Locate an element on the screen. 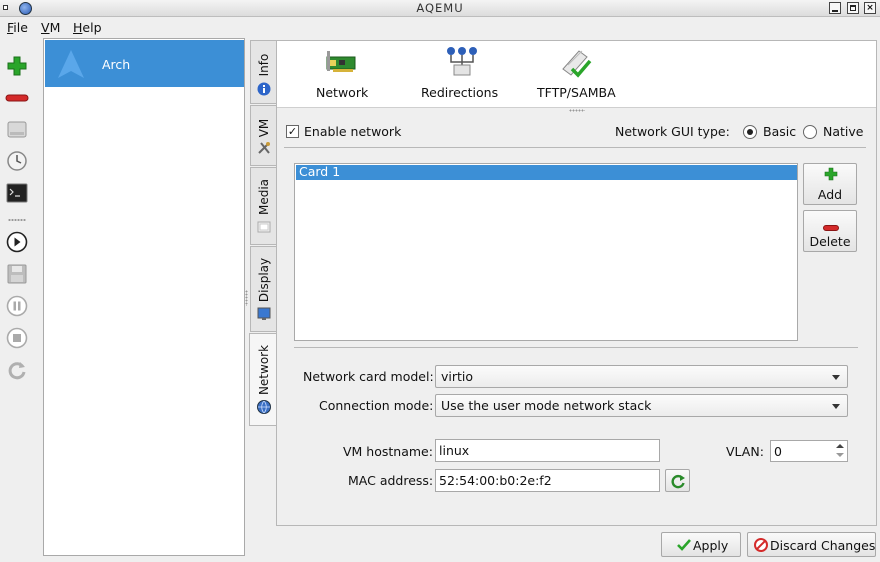 Image resolution: width=880 pixels, height=562 pixels. tab-media-label: Media is located at coordinates (263, 197).